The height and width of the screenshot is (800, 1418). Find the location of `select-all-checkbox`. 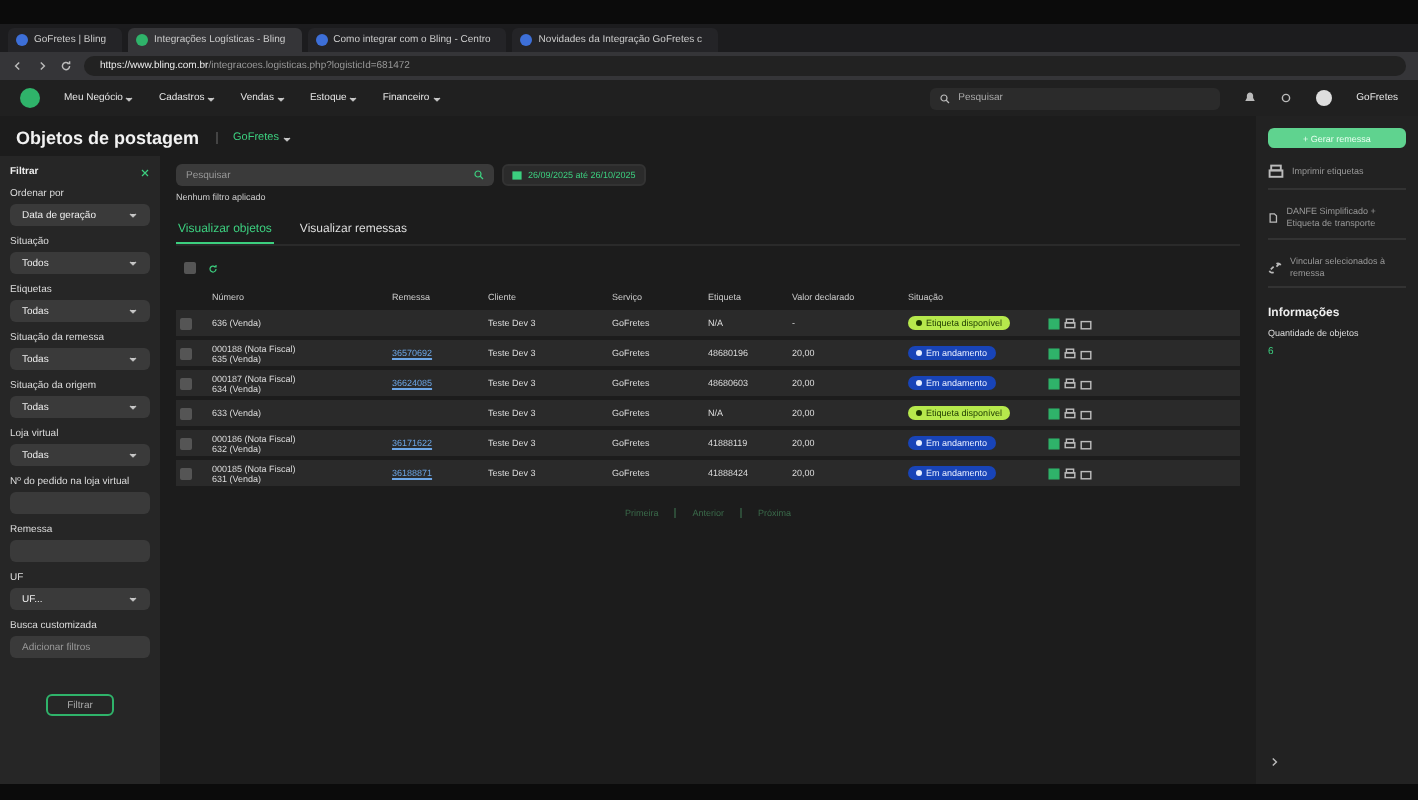

select-all-checkbox is located at coordinates (190, 268).